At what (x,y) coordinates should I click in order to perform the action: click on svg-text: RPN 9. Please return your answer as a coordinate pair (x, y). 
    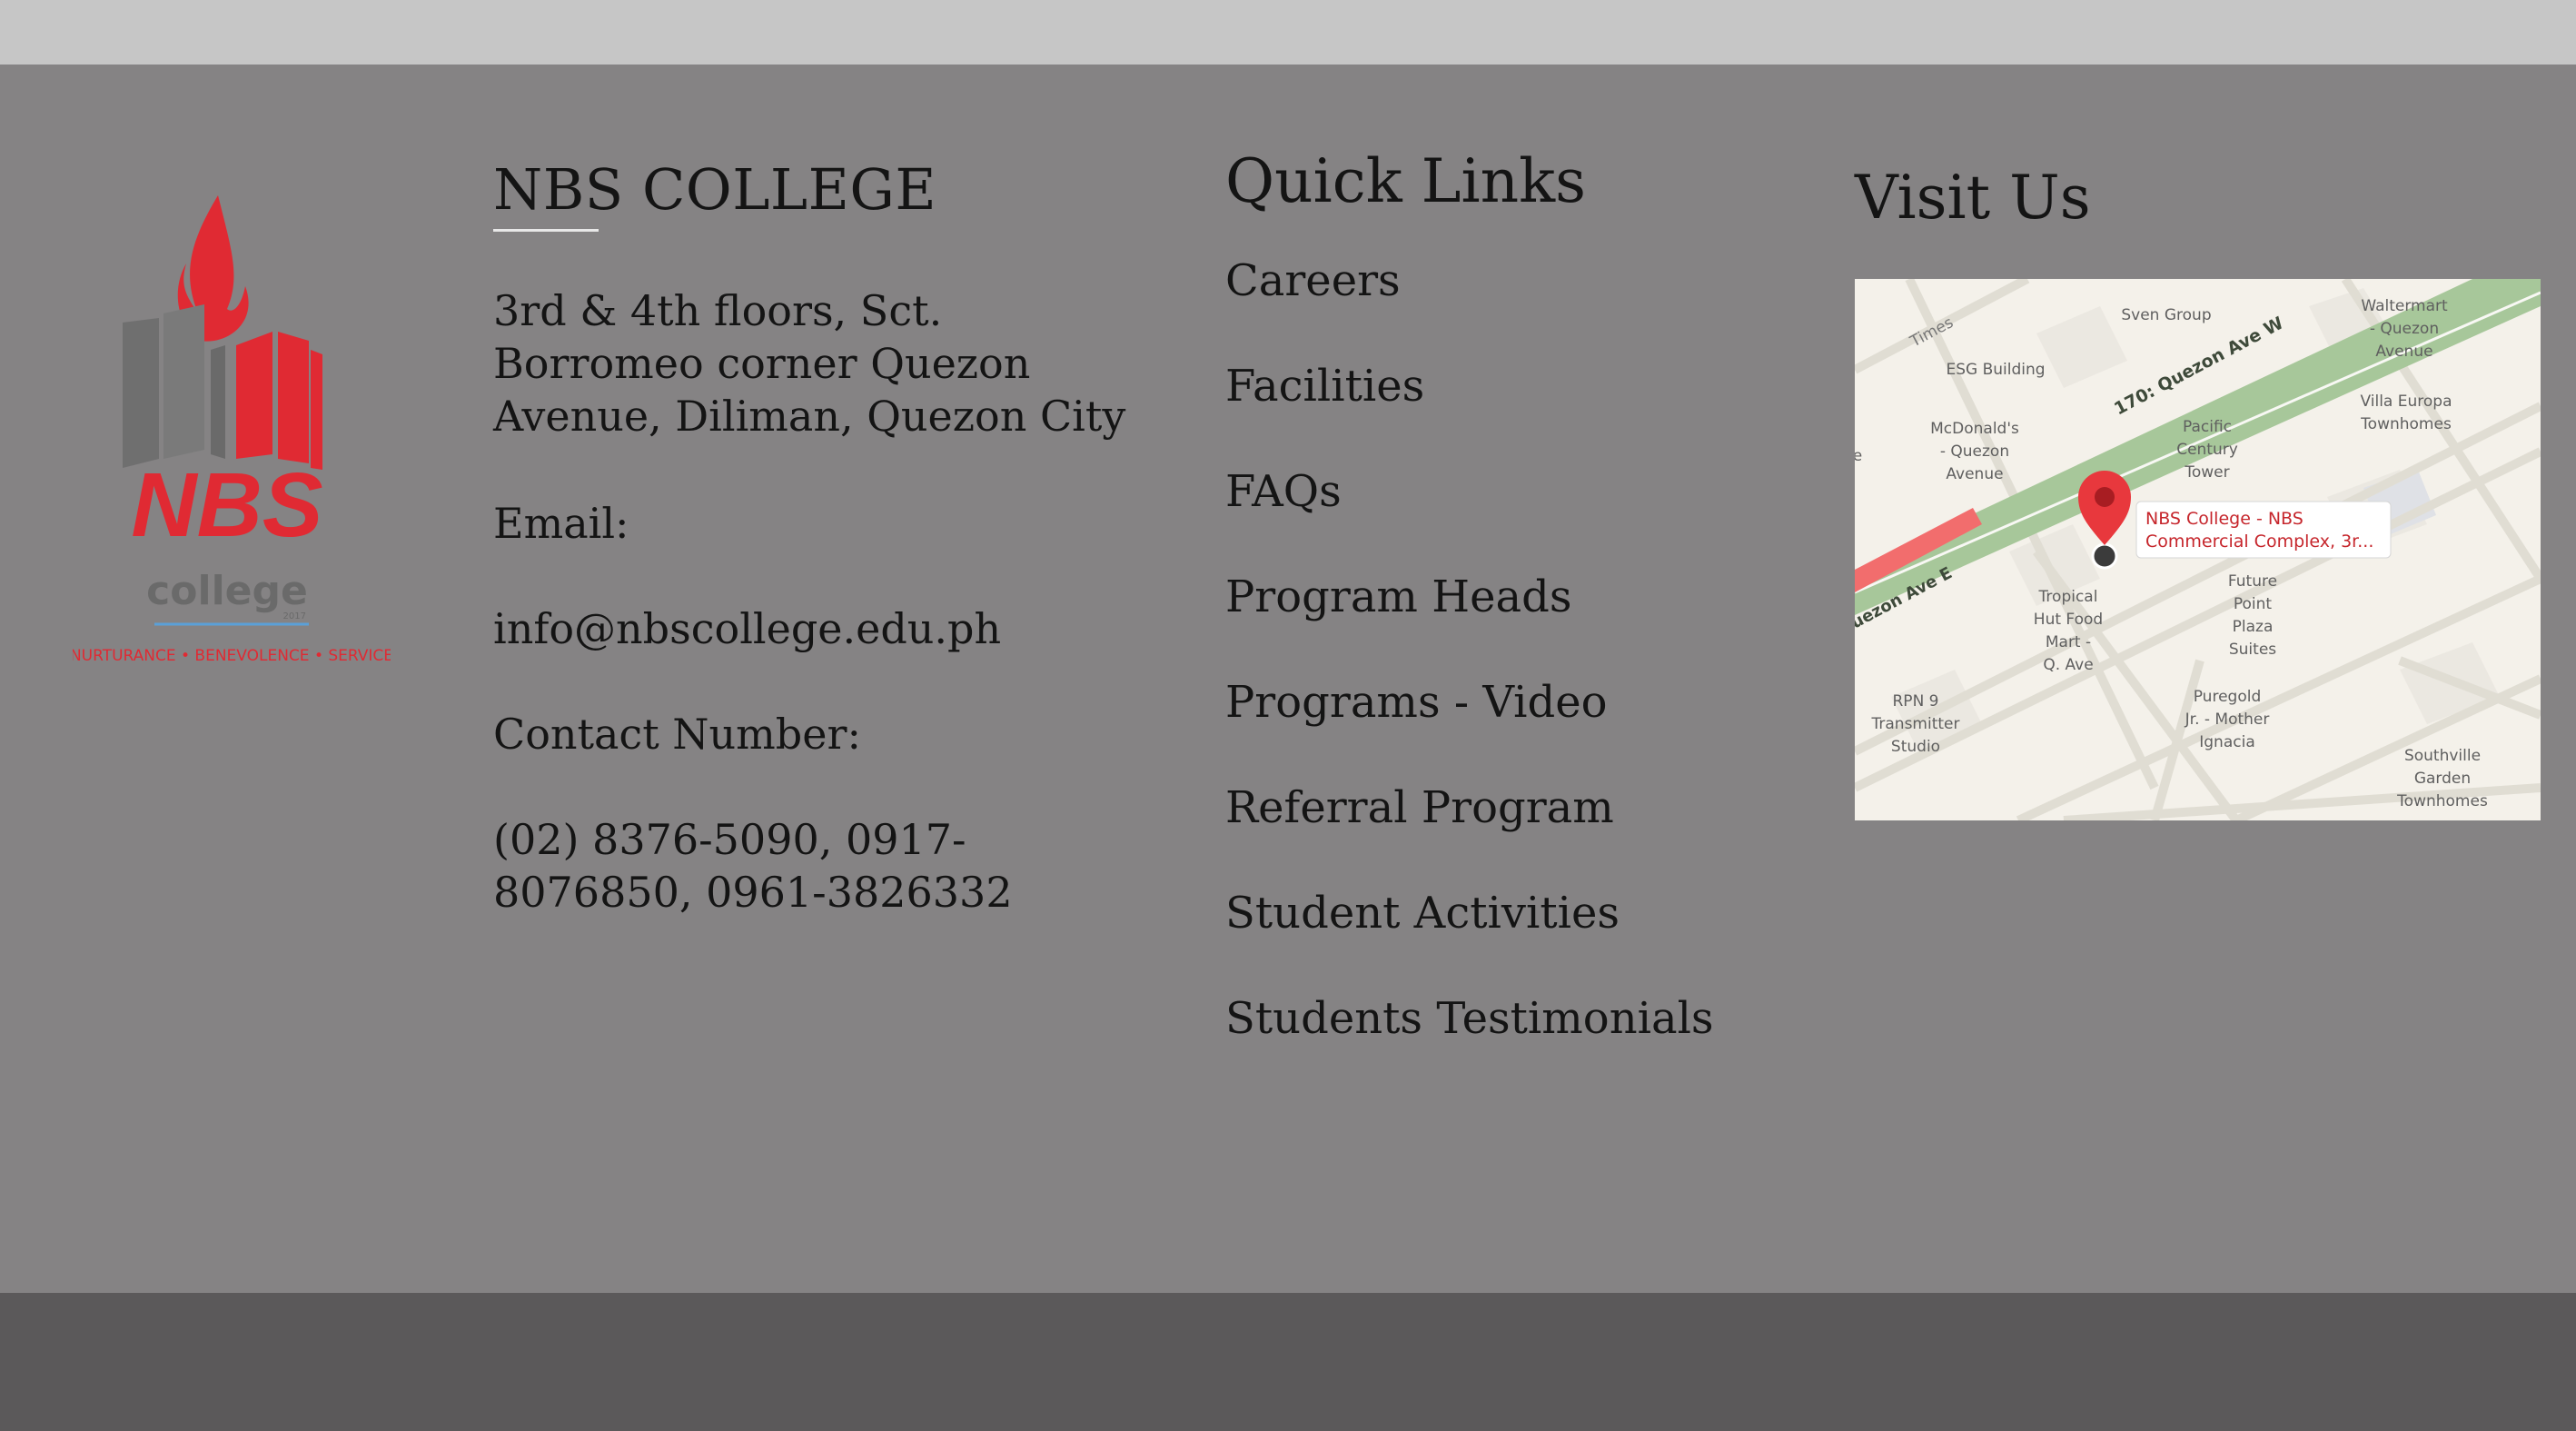
    Looking at the image, I should click on (1916, 701).